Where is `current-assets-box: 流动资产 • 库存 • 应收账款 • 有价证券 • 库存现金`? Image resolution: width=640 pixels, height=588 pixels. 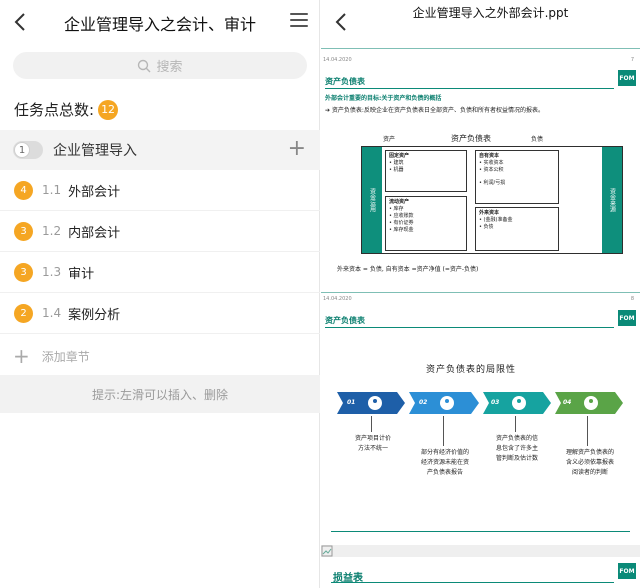 current-assets-box: 流动资产 • 库存 • 应收账款 • 有价证券 • 库存现金 is located at coordinates (426, 223).